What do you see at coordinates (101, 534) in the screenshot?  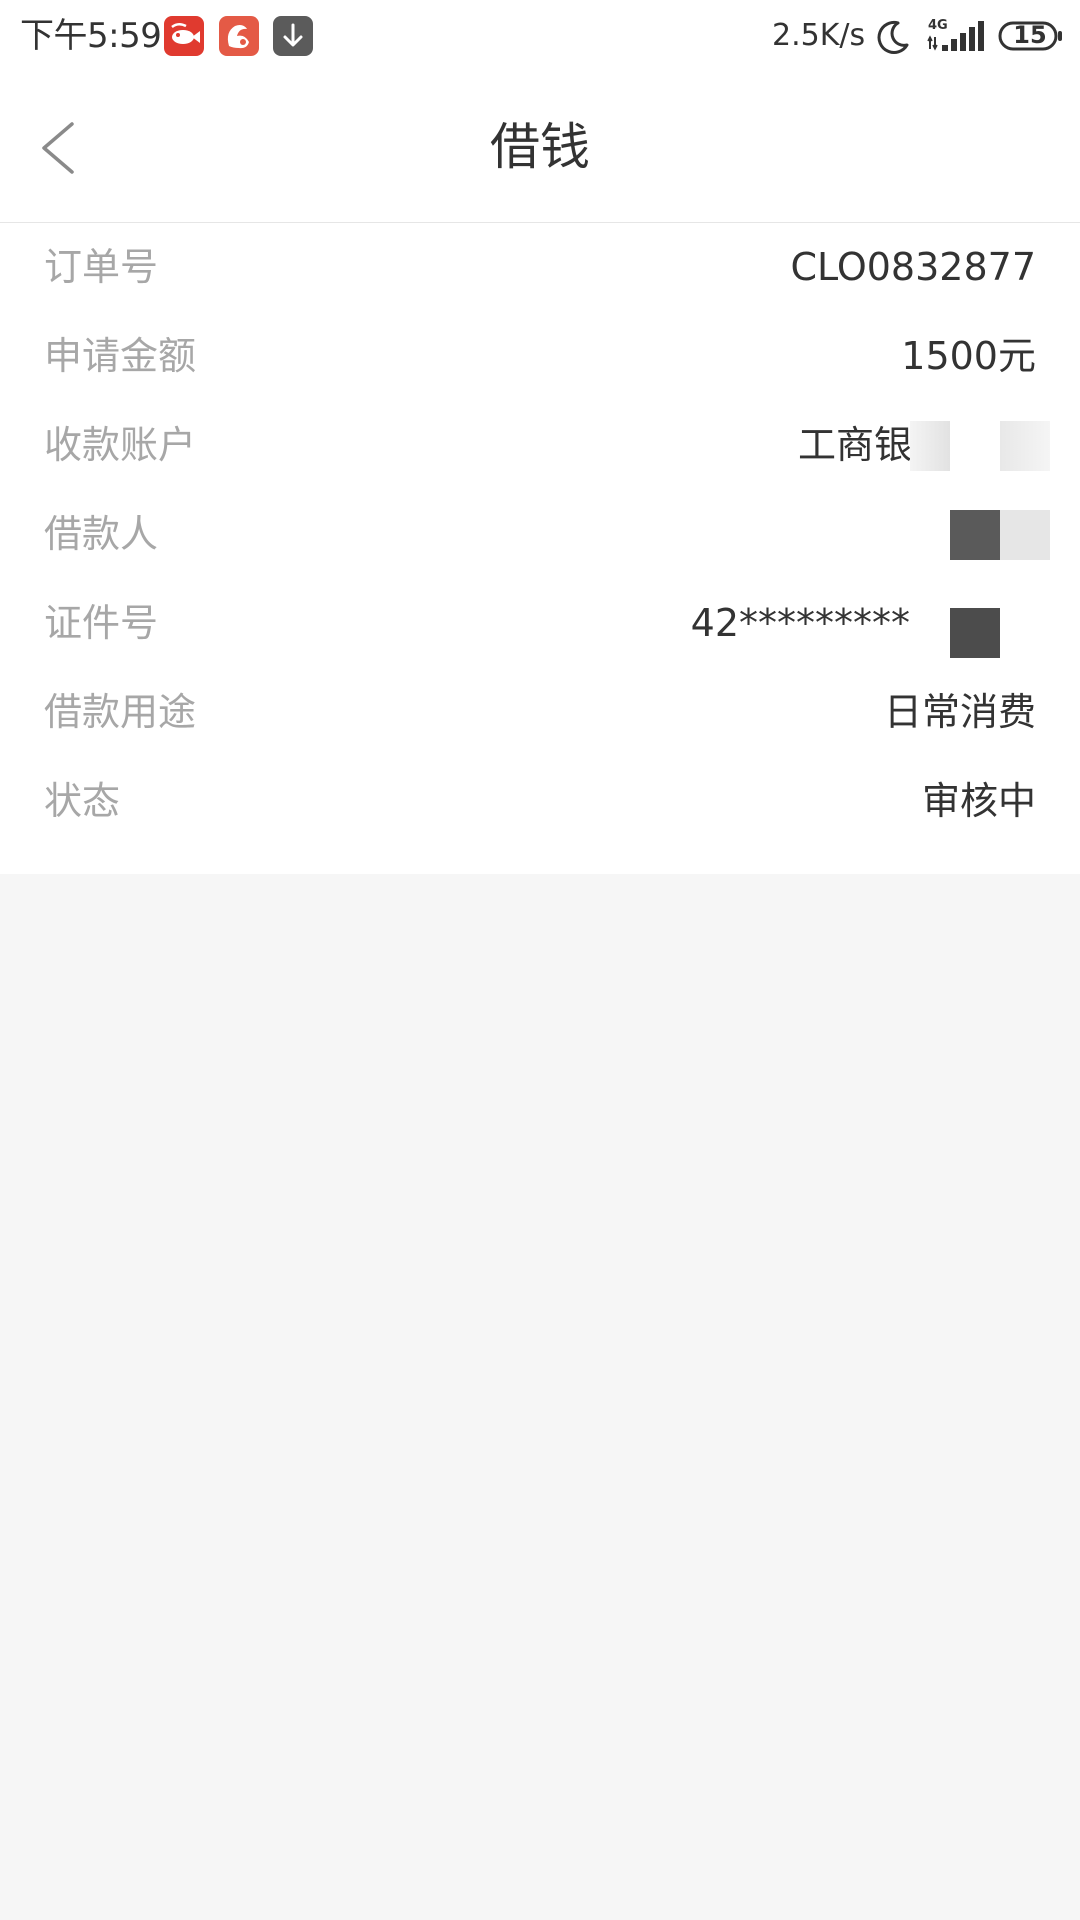 I see `borrower-label: 借款人` at bounding box center [101, 534].